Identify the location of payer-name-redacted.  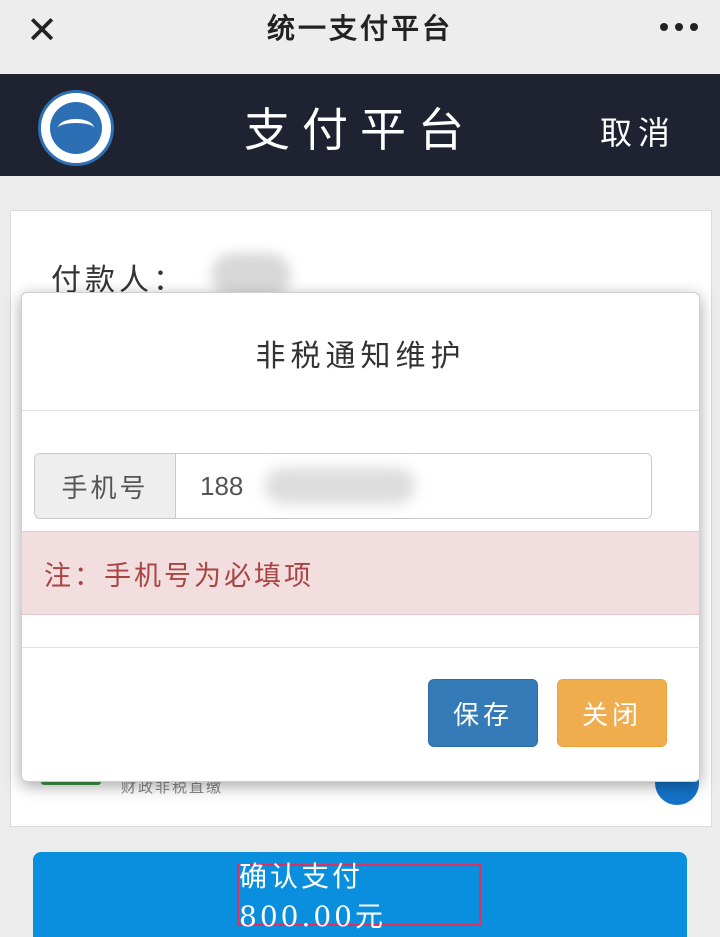
(251, 275).